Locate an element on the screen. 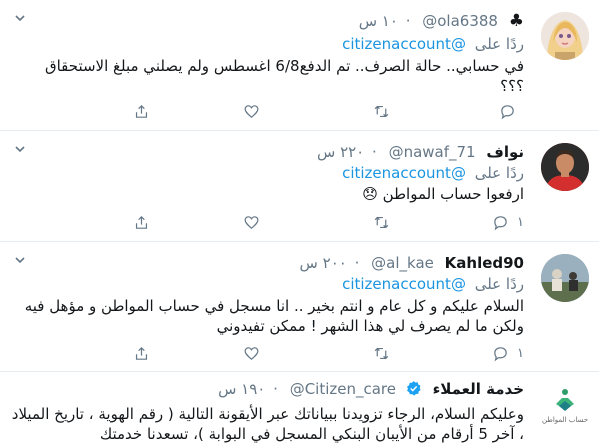 The width and height of the screenshot is (599, 447). avatar: حساب المواطن is located at coordinates (565, 404).